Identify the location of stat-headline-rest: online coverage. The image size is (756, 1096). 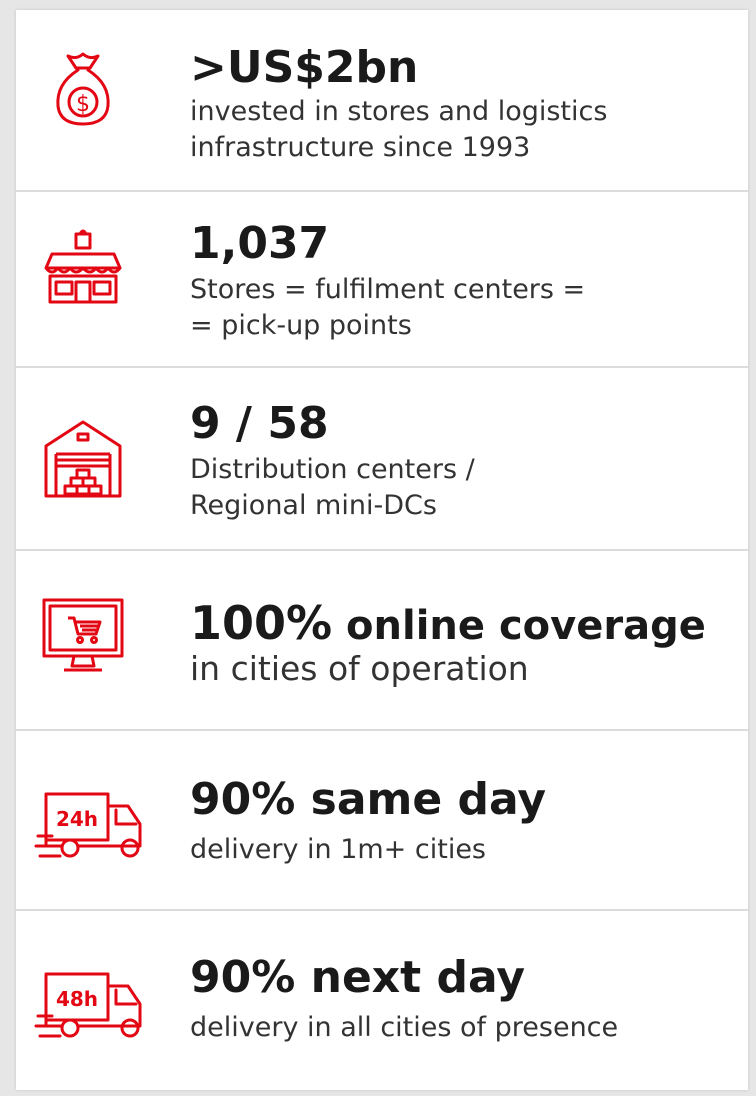
(519, 626).